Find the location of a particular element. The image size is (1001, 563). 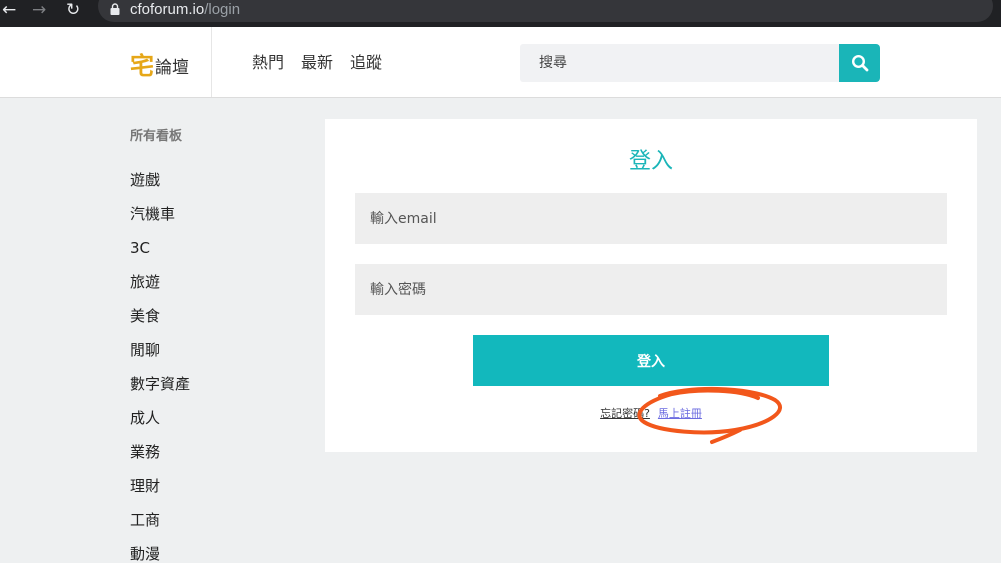

site-header: 宅 論壇 熱門 最新 追蹤 is located at coordinates (500, 62).